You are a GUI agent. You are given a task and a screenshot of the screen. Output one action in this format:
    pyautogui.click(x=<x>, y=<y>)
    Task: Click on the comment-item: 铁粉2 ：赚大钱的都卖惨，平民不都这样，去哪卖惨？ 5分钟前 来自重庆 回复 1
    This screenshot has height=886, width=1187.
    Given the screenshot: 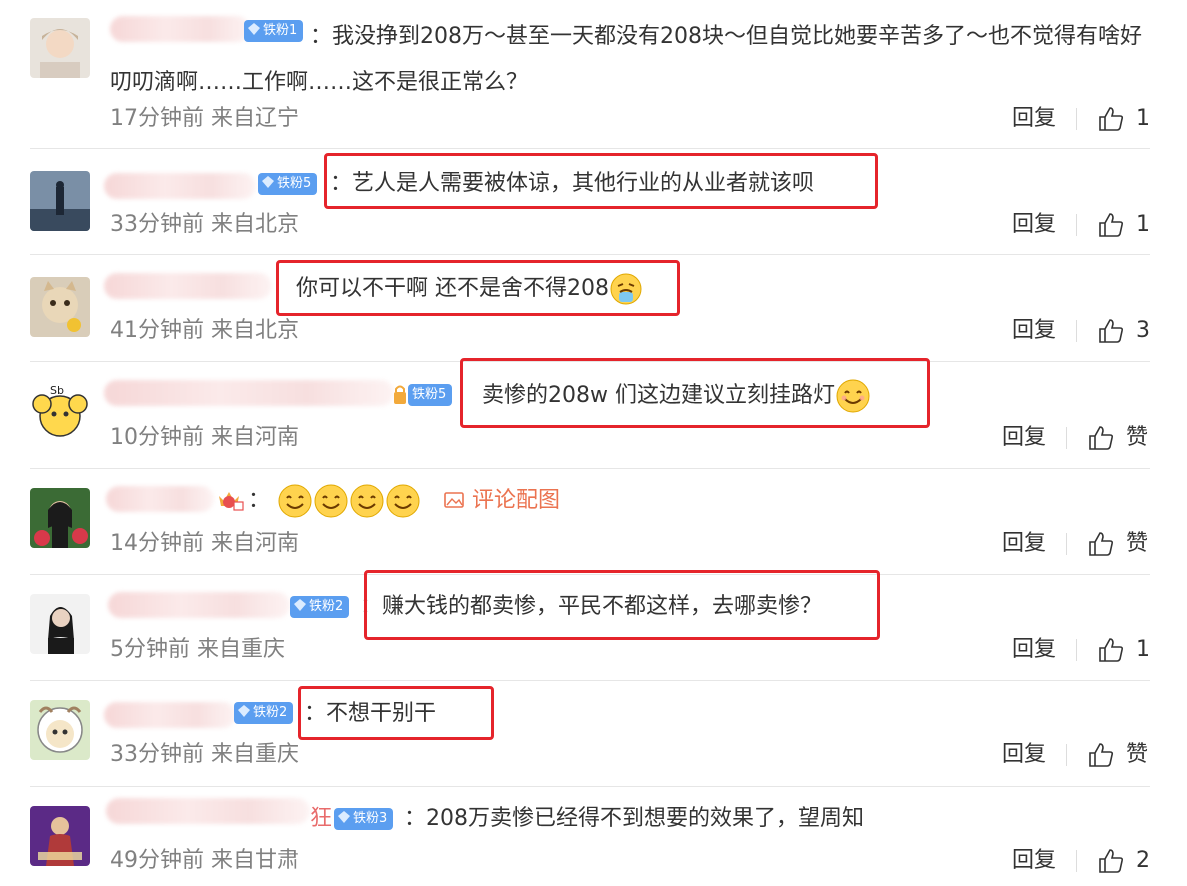 What is the action you would take?
    pyautogui.click(x=593, y=625)
    